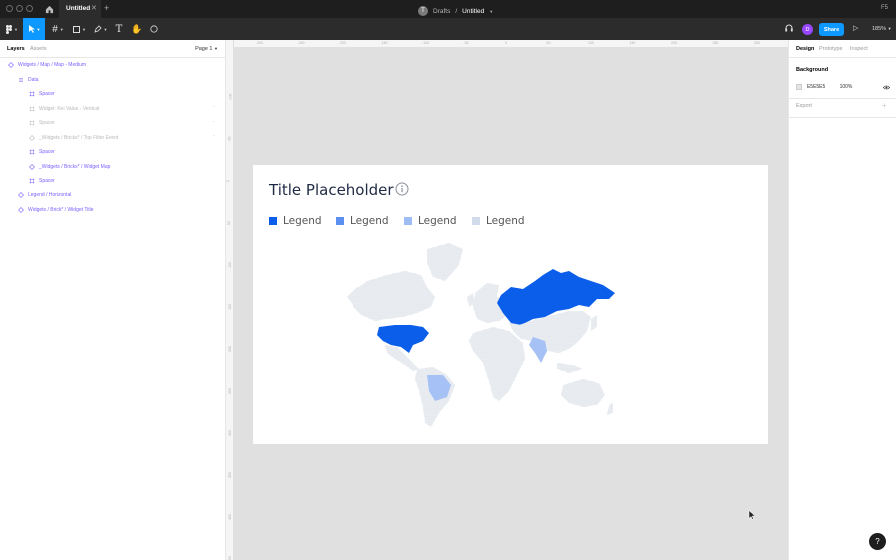 The width and height of the screenshot is (896, 560). I want to click on layer-item: Widget: Kei Value - Vertical, so click(64, 109).